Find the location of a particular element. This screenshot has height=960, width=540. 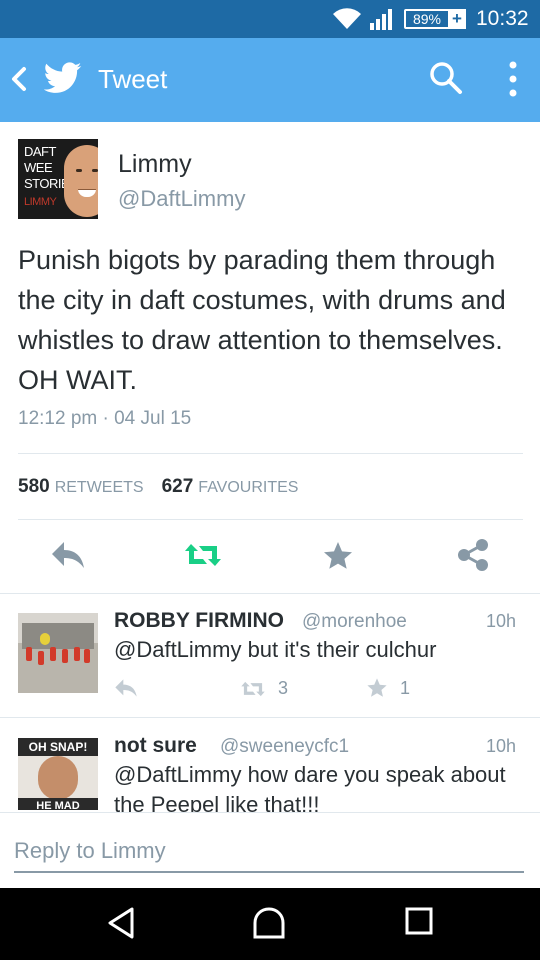

favourites-count: 627 is located at coordinates (178, 486).